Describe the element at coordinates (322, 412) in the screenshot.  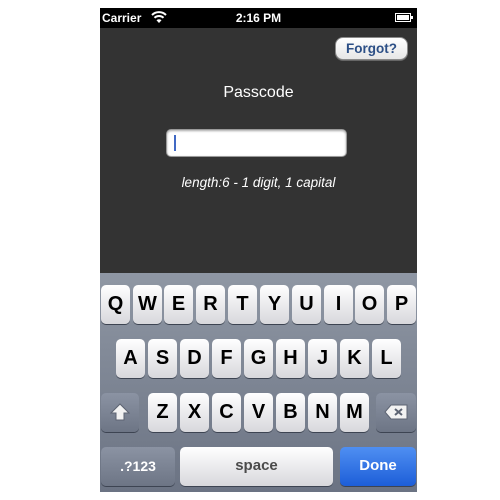
I see `key-n: N` at that location.